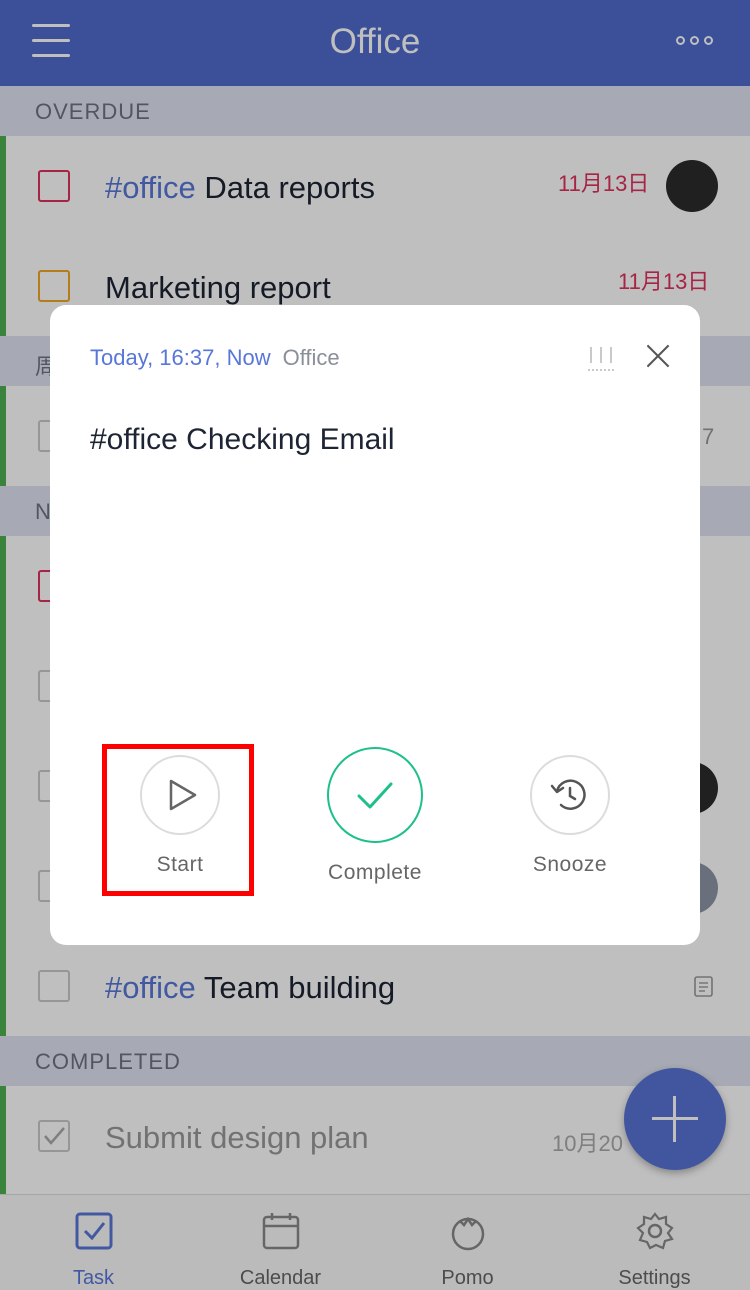  What do you see at coordinates (242, 439) in the screenshot?
I see `reminder-task-title: #office Checking Email` at bounding box center [242, 439].